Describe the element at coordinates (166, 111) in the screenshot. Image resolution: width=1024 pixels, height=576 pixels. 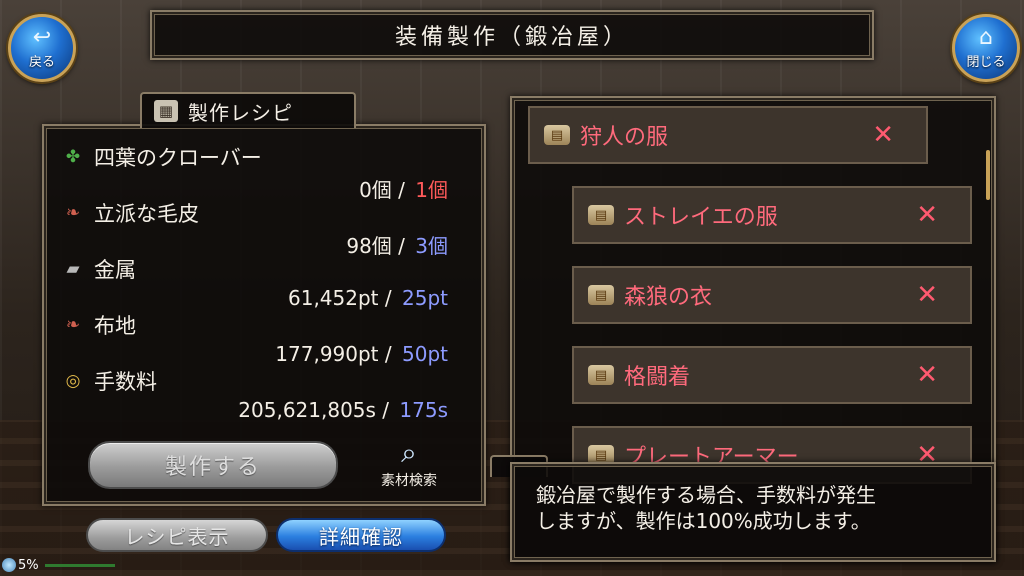
I see `recipe-book-icon: ▦` at that location.